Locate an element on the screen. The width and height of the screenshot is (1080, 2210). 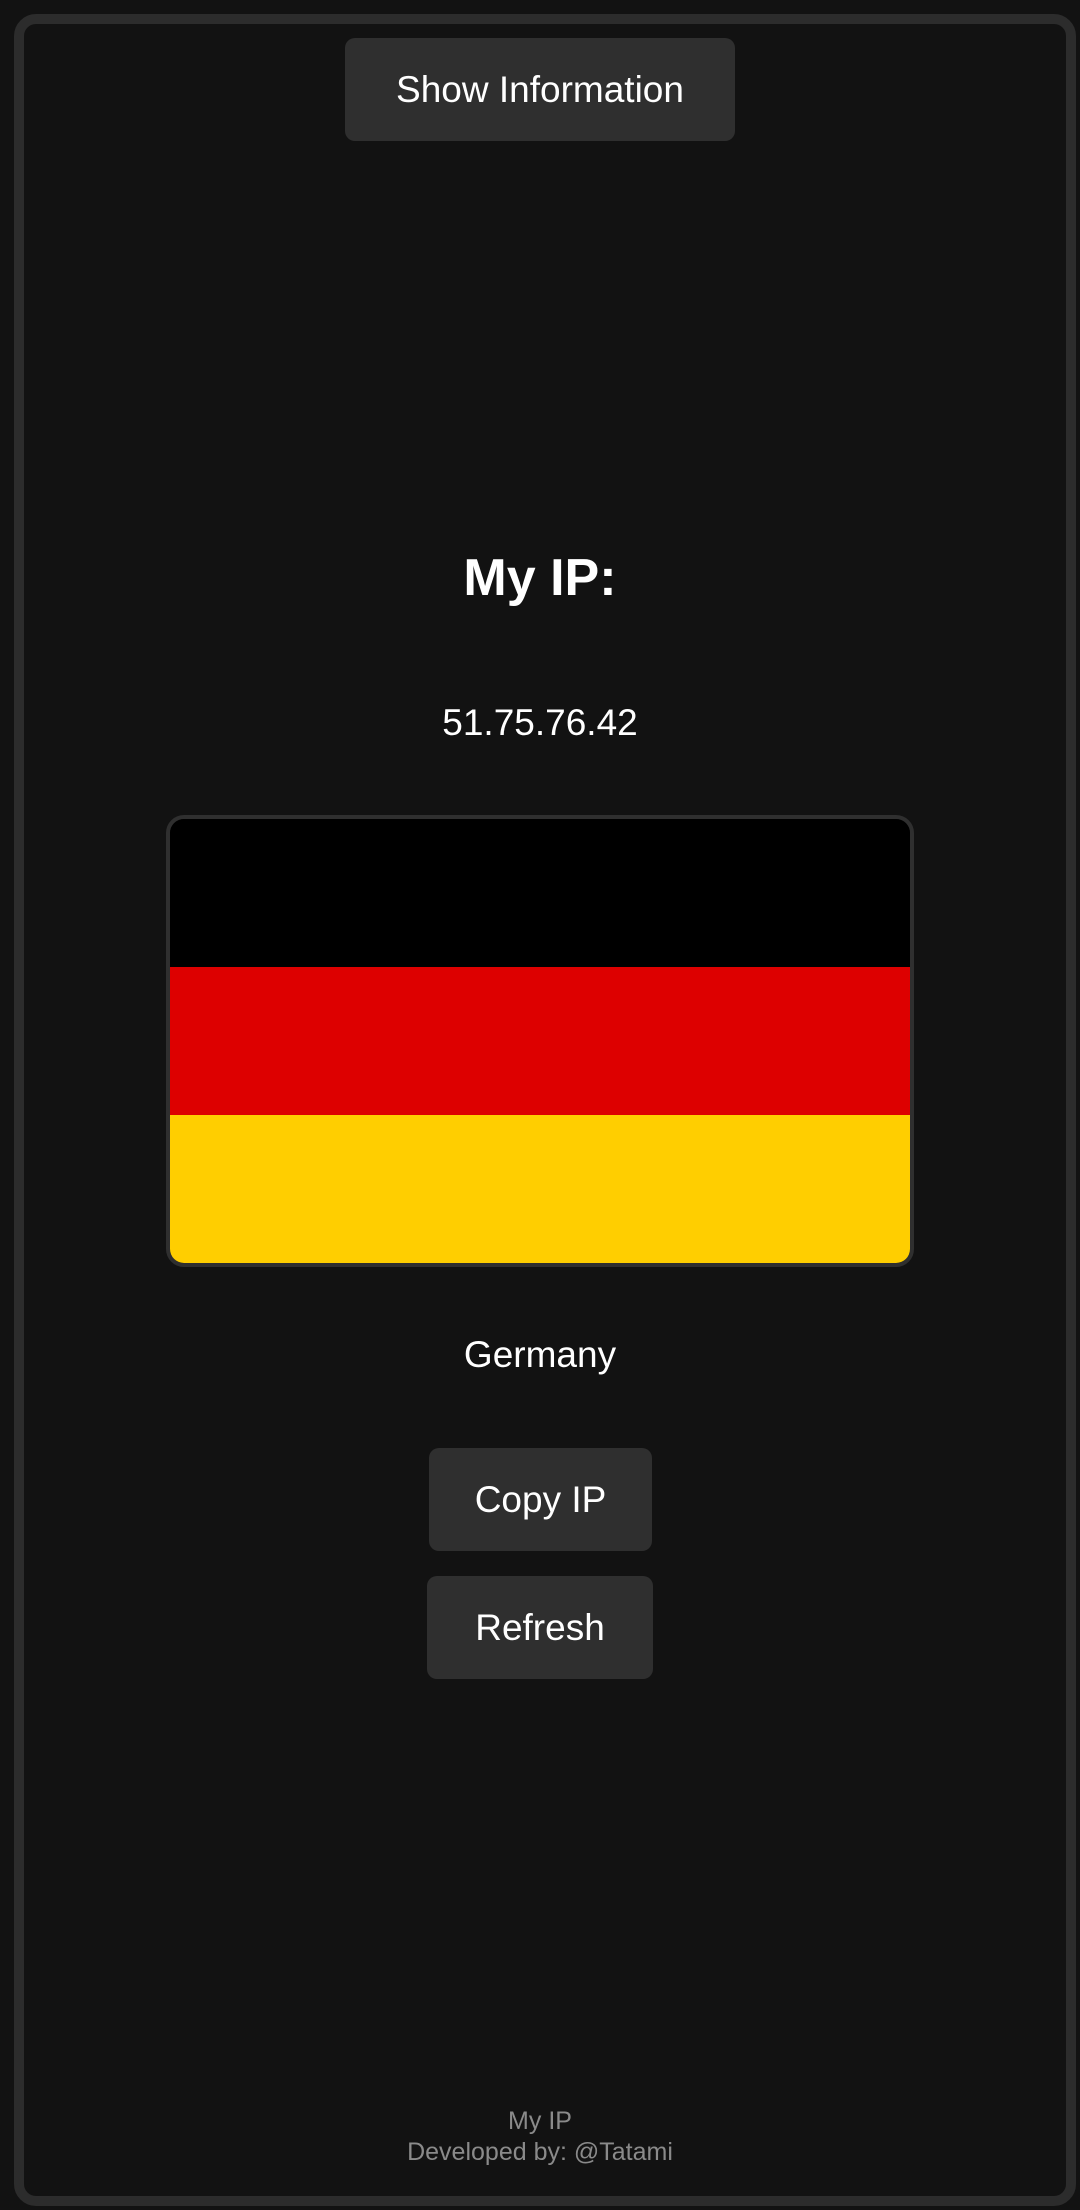
footer-developer: Developed by: @Tatami is located at coordinates (540, 2152).